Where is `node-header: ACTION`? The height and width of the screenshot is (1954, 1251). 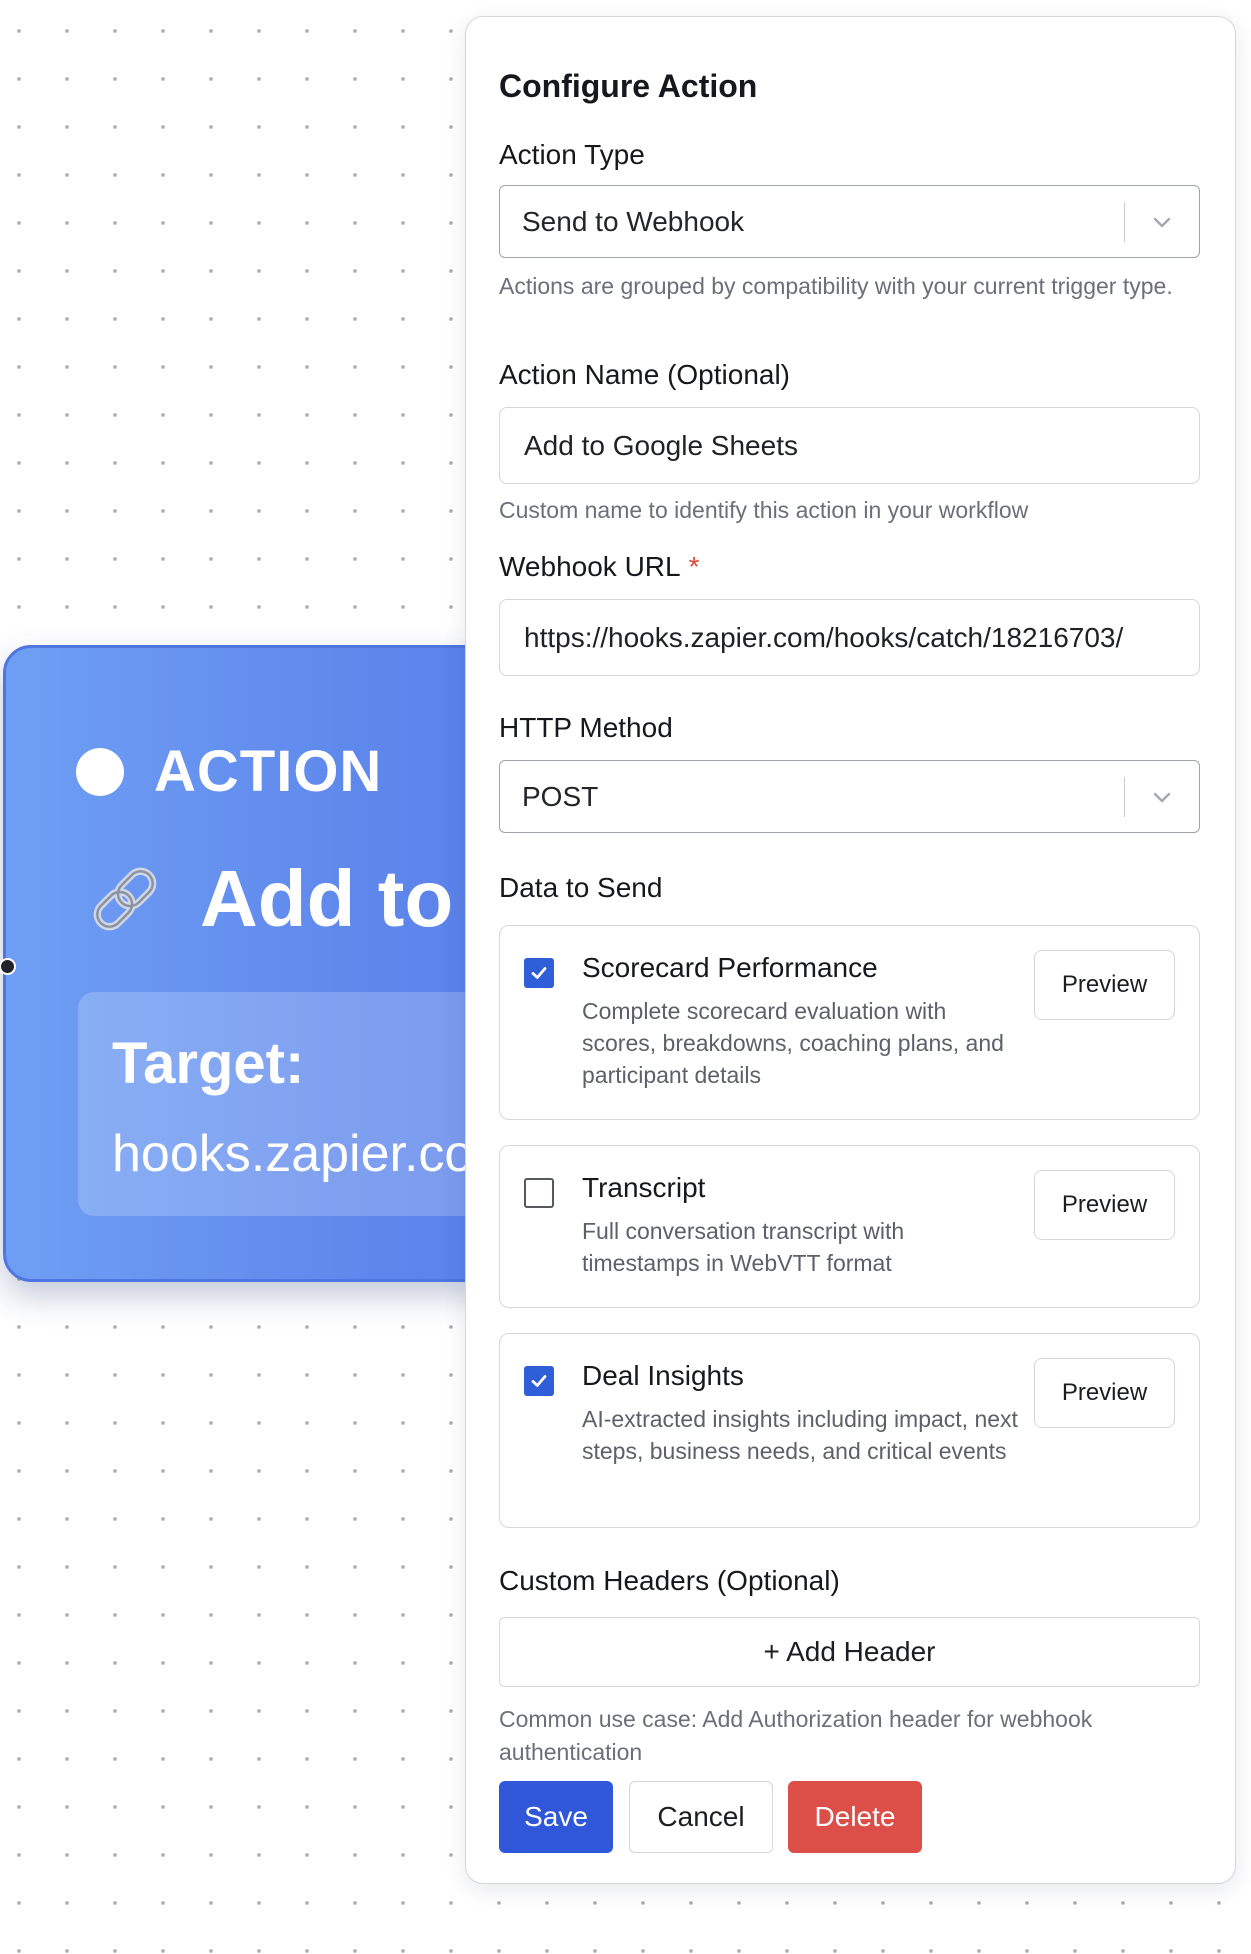 node-header: ACTION is located at coordinates (229, 771).